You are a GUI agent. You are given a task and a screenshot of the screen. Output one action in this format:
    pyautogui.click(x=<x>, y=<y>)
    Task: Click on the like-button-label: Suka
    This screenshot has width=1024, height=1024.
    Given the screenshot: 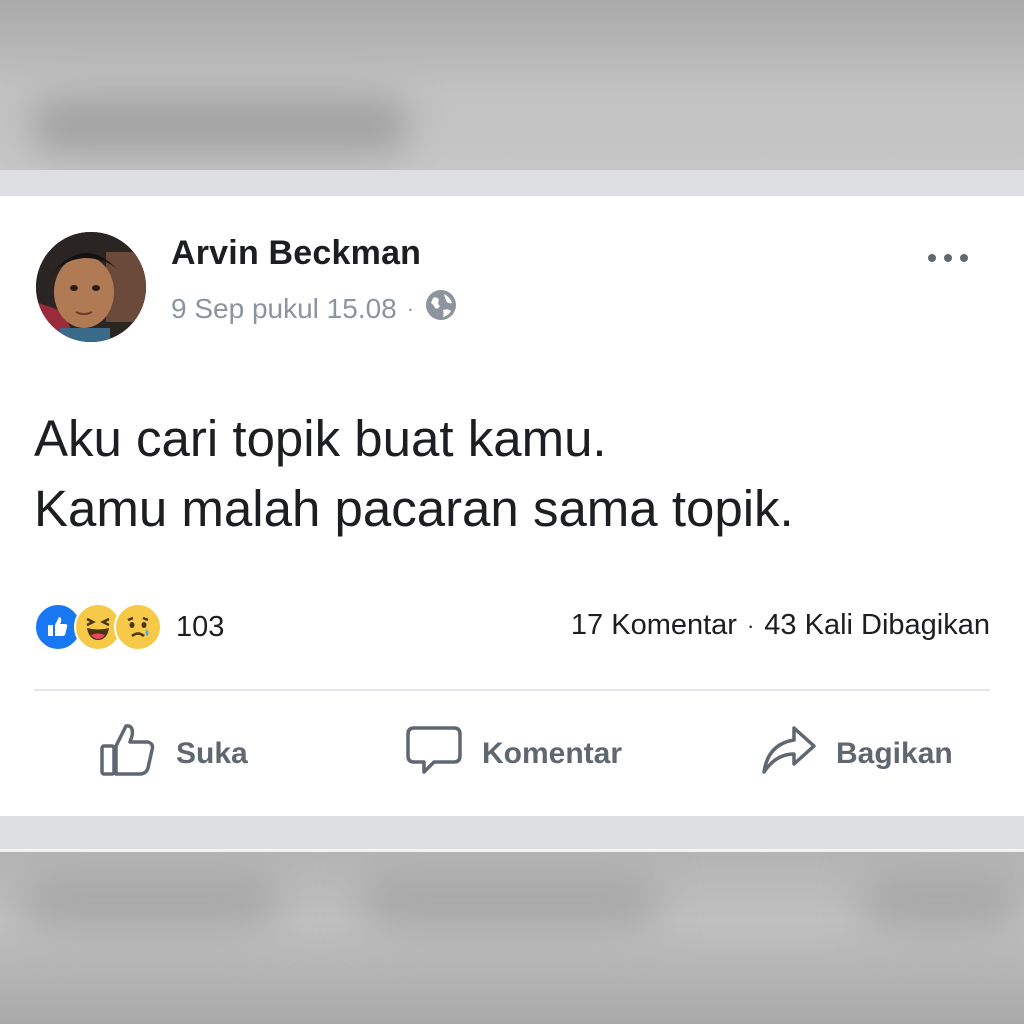 What is the action you would take?
    pyautogui.click(x=212, y=753)
    